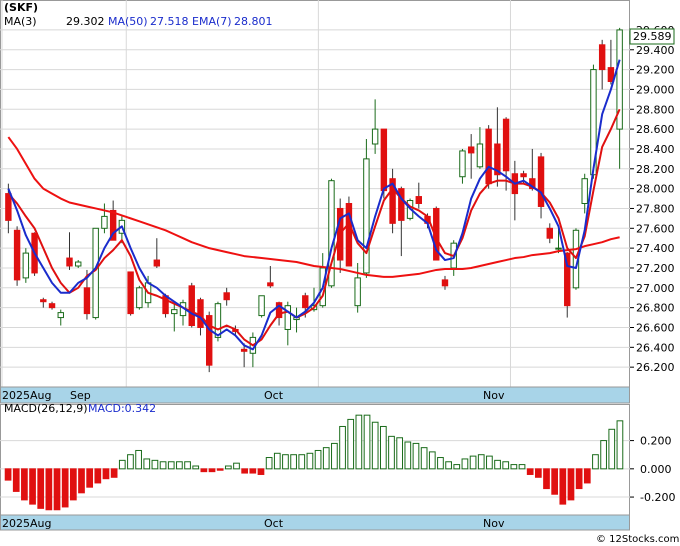 The width and height of the screenshot is (680, 546). I want to click on macd-date-label: Nov, so click(494, 523).